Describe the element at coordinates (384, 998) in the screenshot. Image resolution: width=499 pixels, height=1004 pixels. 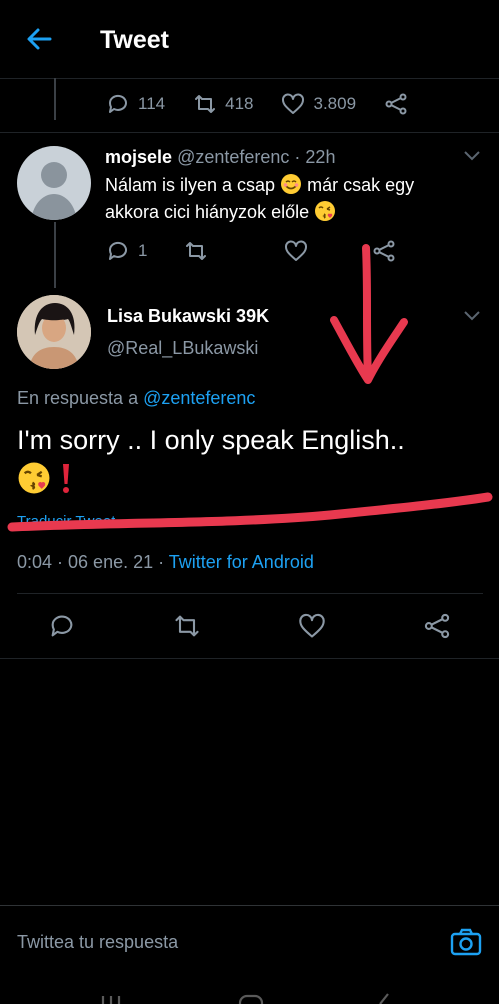
I see `back-nav-icon` at that location.